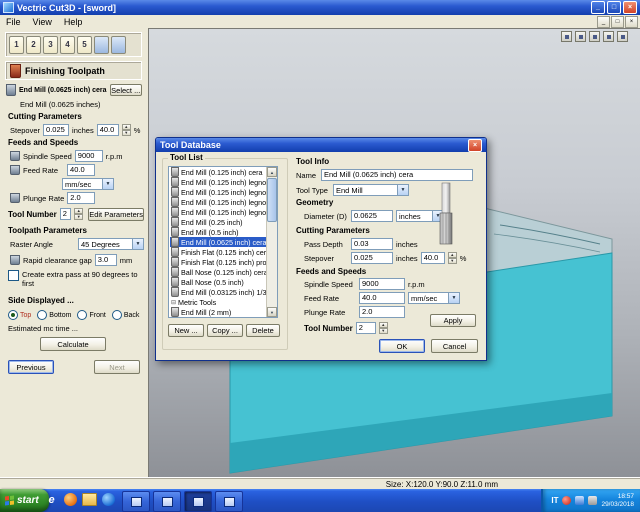  I want to click on diameter-input: 0.0625, so click(372, 216).